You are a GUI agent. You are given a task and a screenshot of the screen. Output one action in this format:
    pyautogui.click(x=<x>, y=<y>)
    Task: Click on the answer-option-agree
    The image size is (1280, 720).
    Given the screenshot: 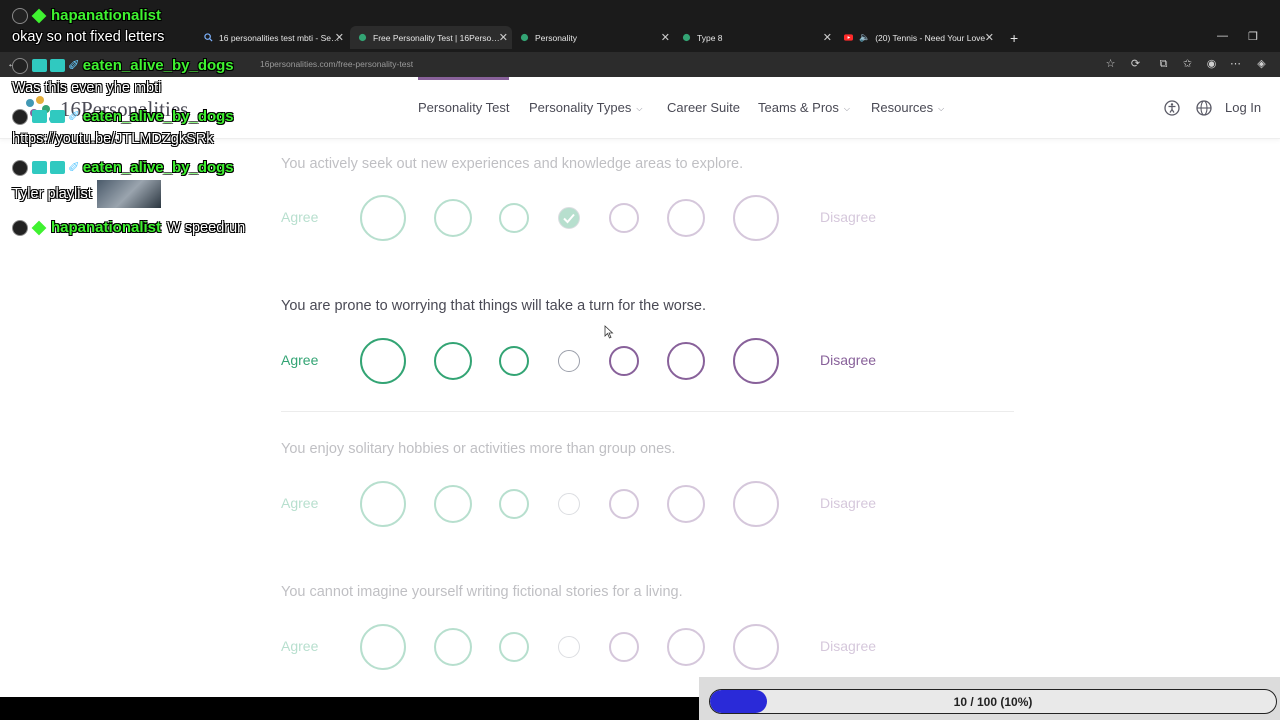 What is the action you would take?
    pyautogui.click(x=453, y=647)
    